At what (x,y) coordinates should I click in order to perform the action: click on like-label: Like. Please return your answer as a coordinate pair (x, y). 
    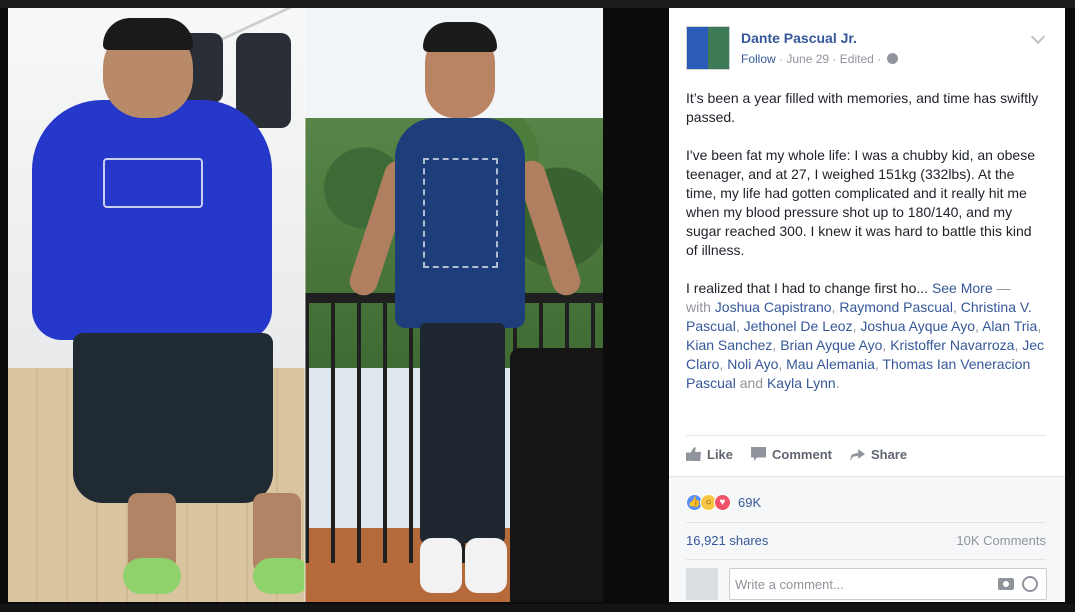
    Looking at the image, I should click on (720, 454).